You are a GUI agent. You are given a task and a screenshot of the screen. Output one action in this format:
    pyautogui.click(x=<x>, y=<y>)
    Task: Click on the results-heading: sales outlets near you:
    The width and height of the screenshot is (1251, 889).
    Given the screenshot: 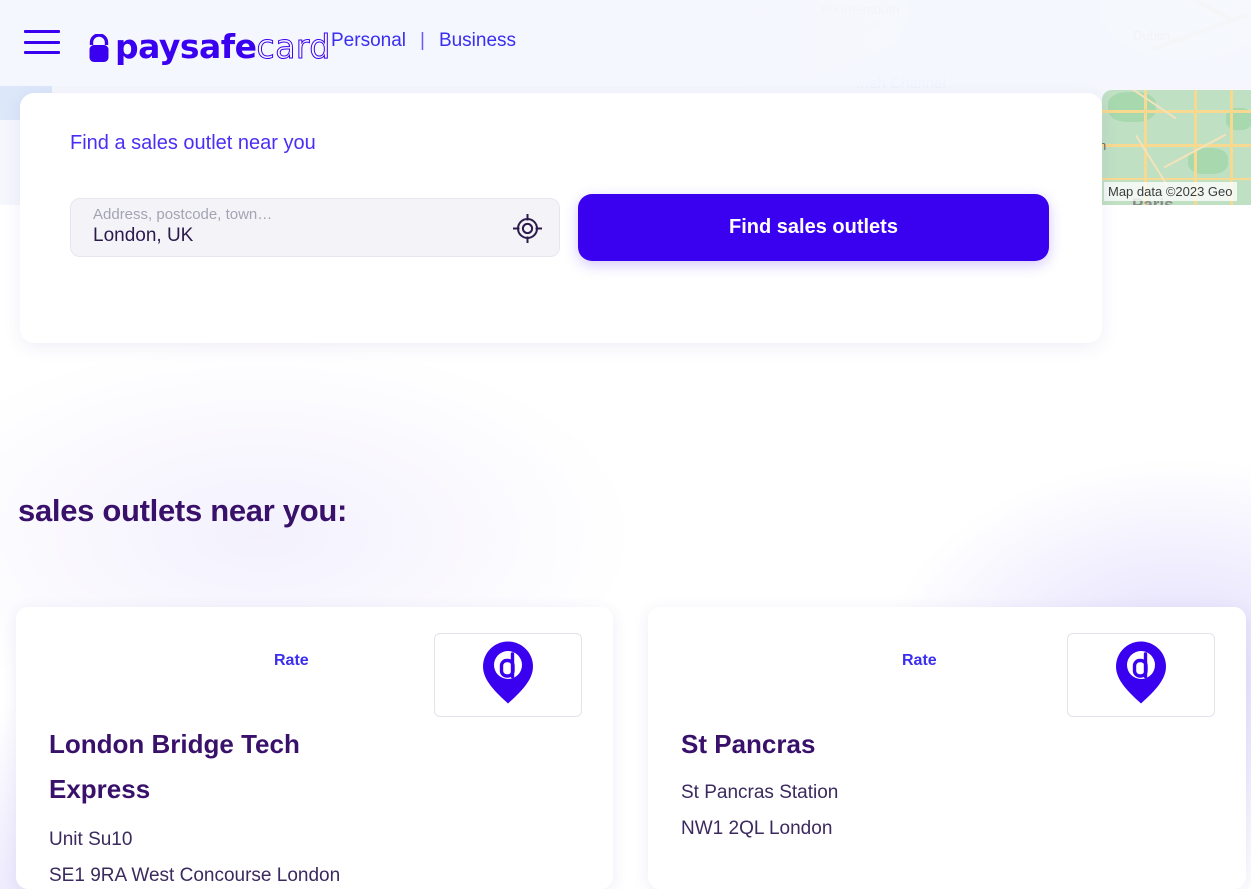 What is the action you would take?
    pyautogui.click(x=183, y=510)
    